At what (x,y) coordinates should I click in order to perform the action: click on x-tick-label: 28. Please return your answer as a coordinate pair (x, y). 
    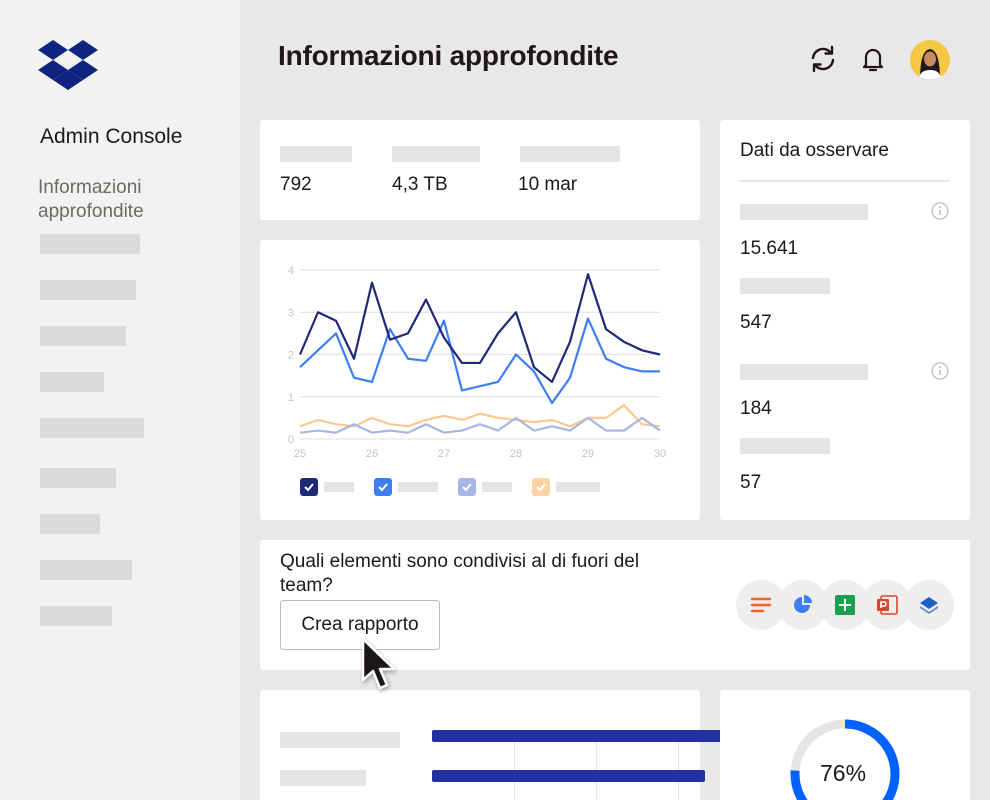
    Looking at the image, I should click on (516, 454).